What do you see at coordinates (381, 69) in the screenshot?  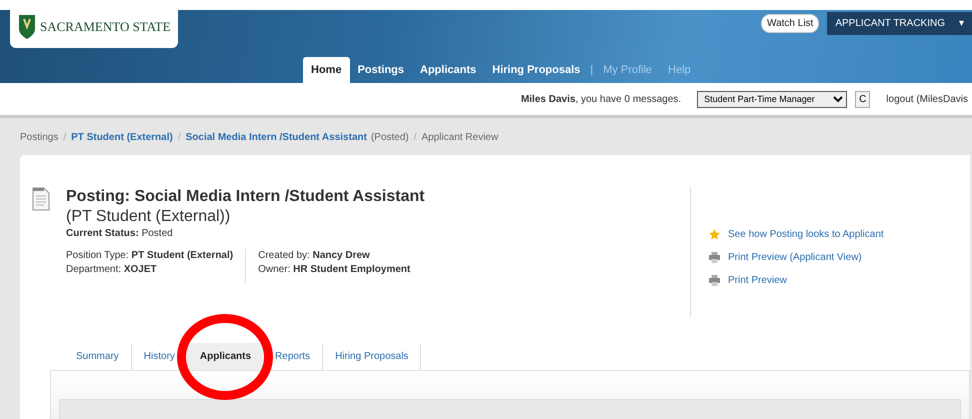 I see `nav-tab: Postings` at bounding box center [381, 69].